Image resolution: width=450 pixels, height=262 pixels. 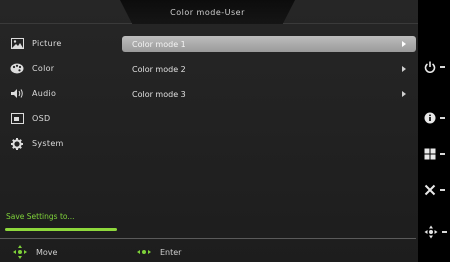 I want to click on move-label: Move, so click(x=47, y=252).